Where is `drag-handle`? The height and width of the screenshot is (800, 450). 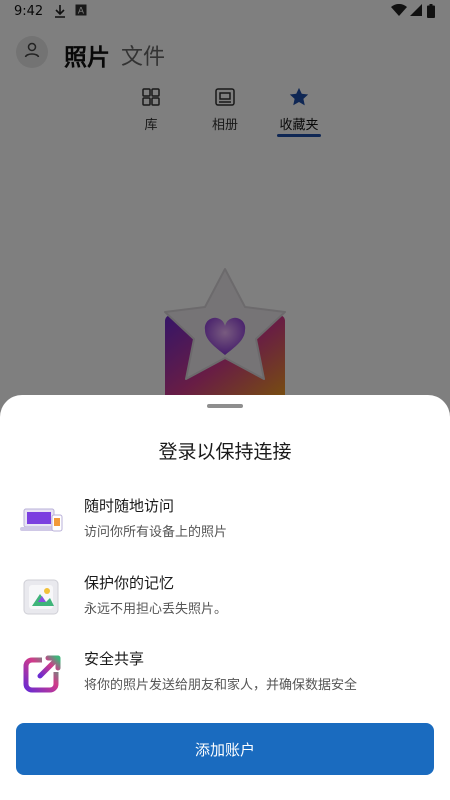
drag-handle is located at coordinates (225, 406).